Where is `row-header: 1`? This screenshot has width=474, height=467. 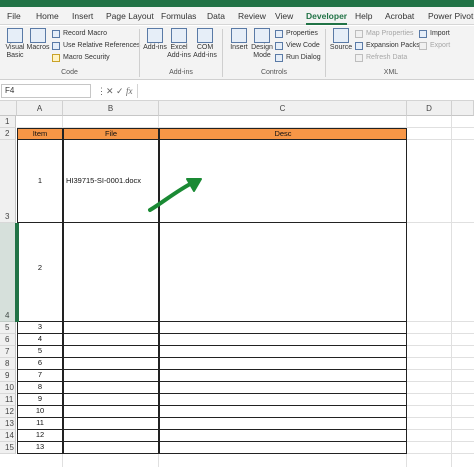 row-header: 1 is located at coordinates (8, 122).